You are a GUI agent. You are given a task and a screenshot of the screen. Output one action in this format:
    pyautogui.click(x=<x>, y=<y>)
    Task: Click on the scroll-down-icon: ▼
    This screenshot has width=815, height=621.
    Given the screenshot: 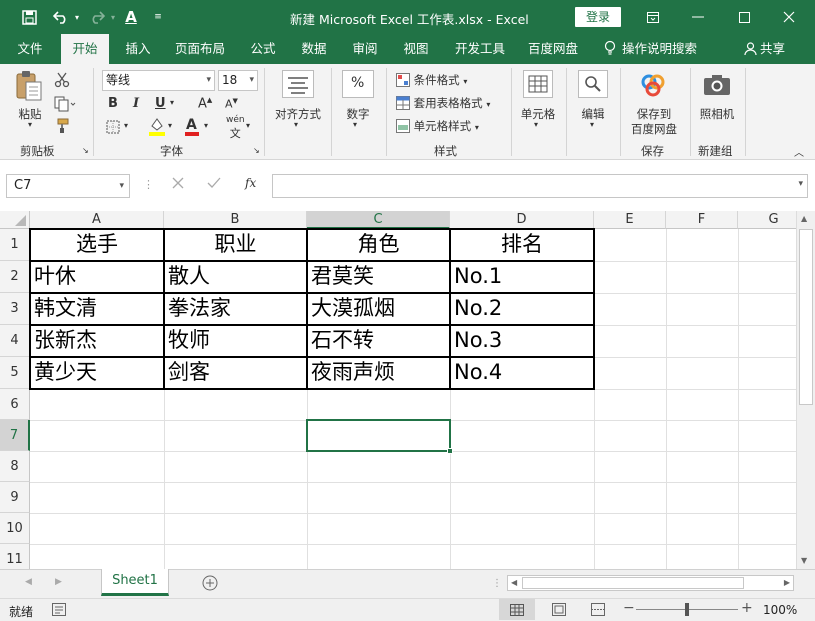 What is the action you would take?
    pyautogui.click(x=804, y=560)
    